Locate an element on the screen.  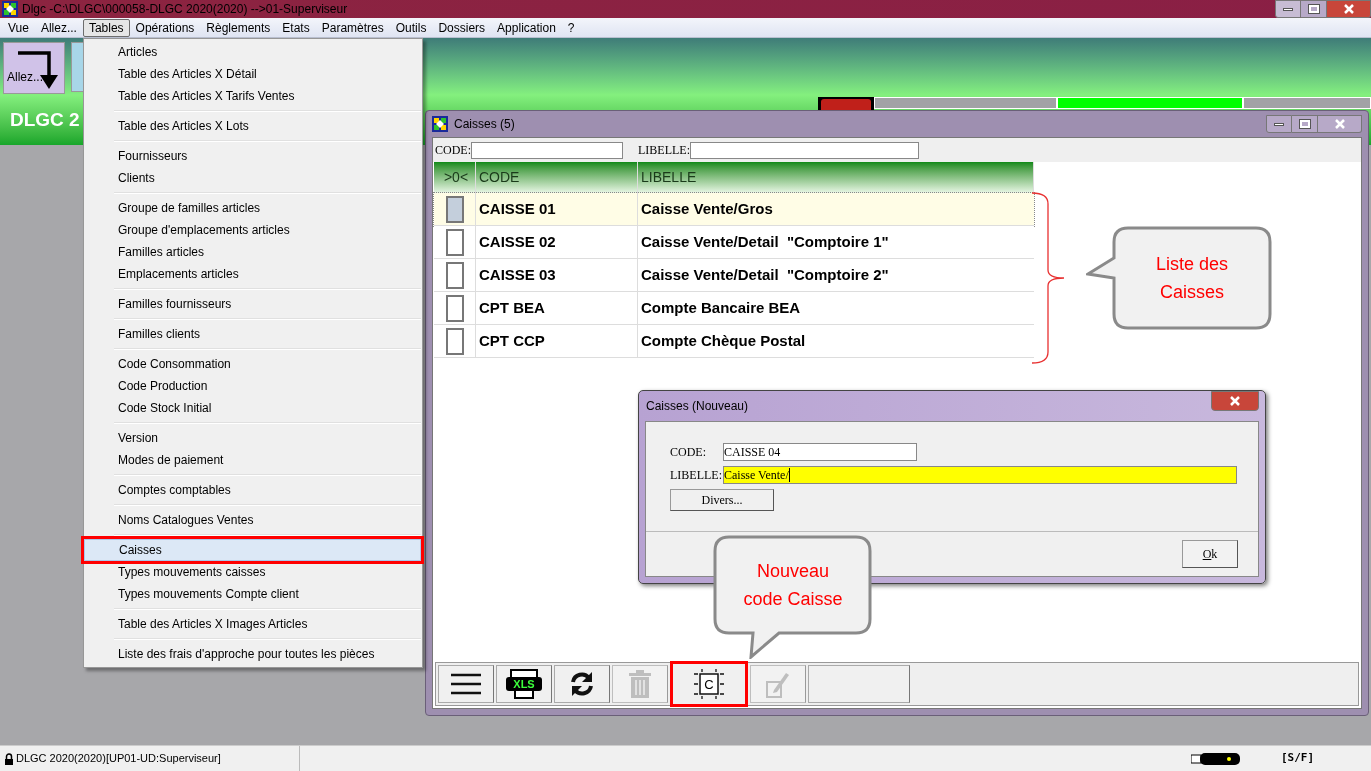
menu-entry: Code Consommation is located at coordinates (253, 364).